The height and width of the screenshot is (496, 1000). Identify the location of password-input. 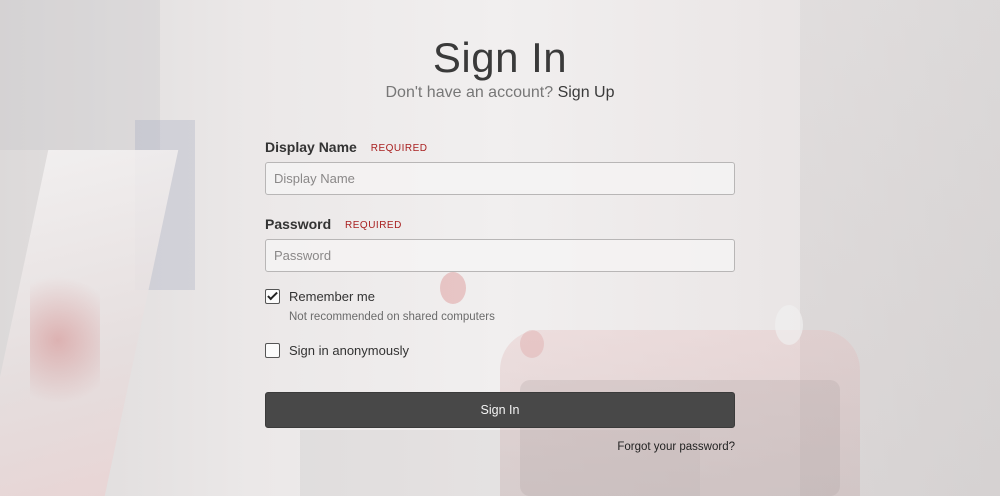
(500, 255).